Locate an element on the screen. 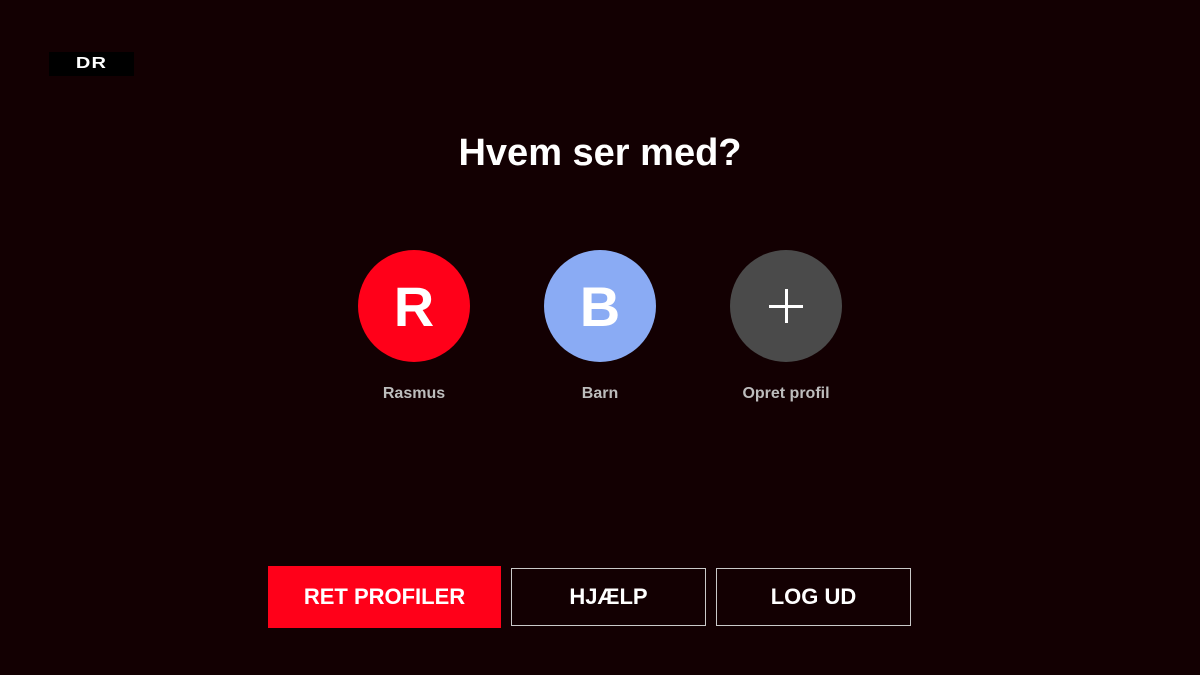  create-profile: Opret profil is located at coordinates (786, 326).